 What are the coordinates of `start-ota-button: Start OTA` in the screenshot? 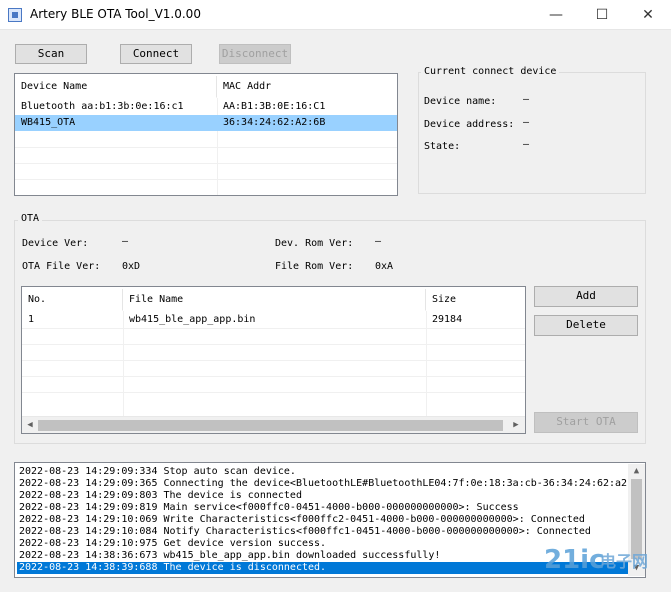 It's located at (586, 422).